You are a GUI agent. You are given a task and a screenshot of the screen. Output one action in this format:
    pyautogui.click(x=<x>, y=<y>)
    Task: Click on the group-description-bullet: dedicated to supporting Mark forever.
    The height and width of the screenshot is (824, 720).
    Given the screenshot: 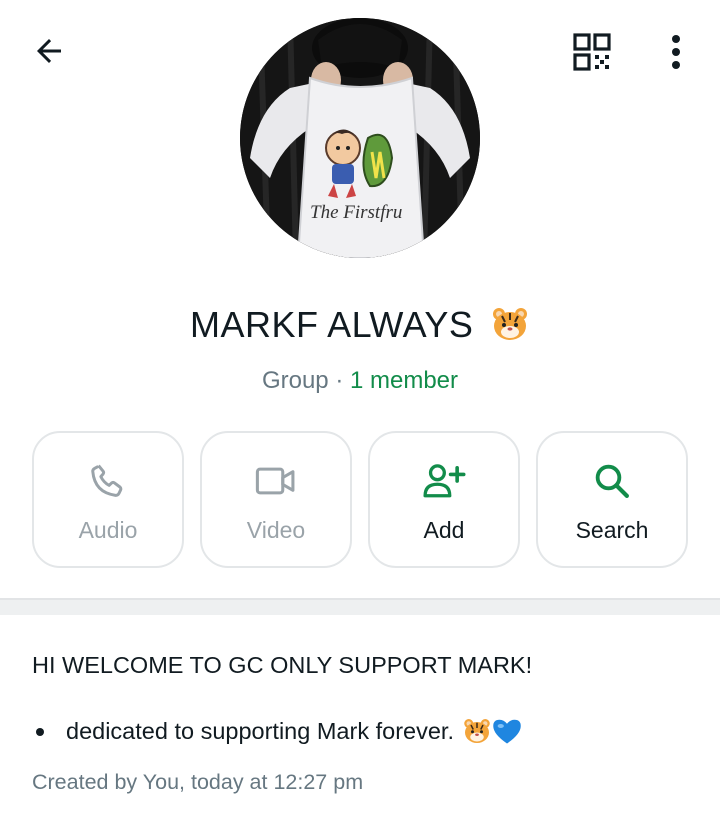 What is the action you would take?
    pyautogui.click(x=366, y=731)
    